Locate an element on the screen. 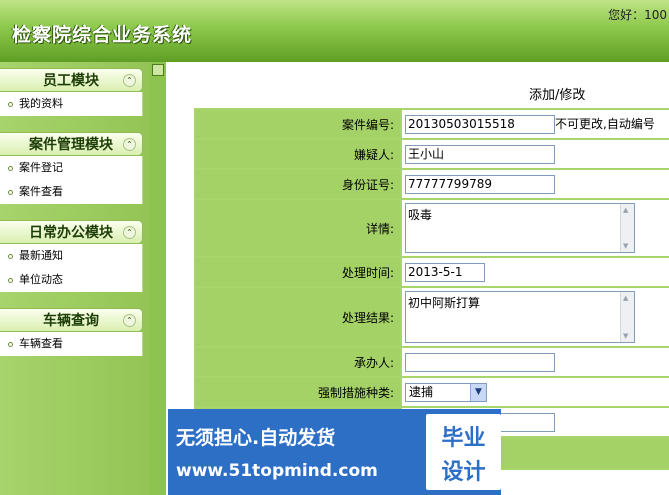  module-title: 员工模块 is located at coordinates (71, 81).